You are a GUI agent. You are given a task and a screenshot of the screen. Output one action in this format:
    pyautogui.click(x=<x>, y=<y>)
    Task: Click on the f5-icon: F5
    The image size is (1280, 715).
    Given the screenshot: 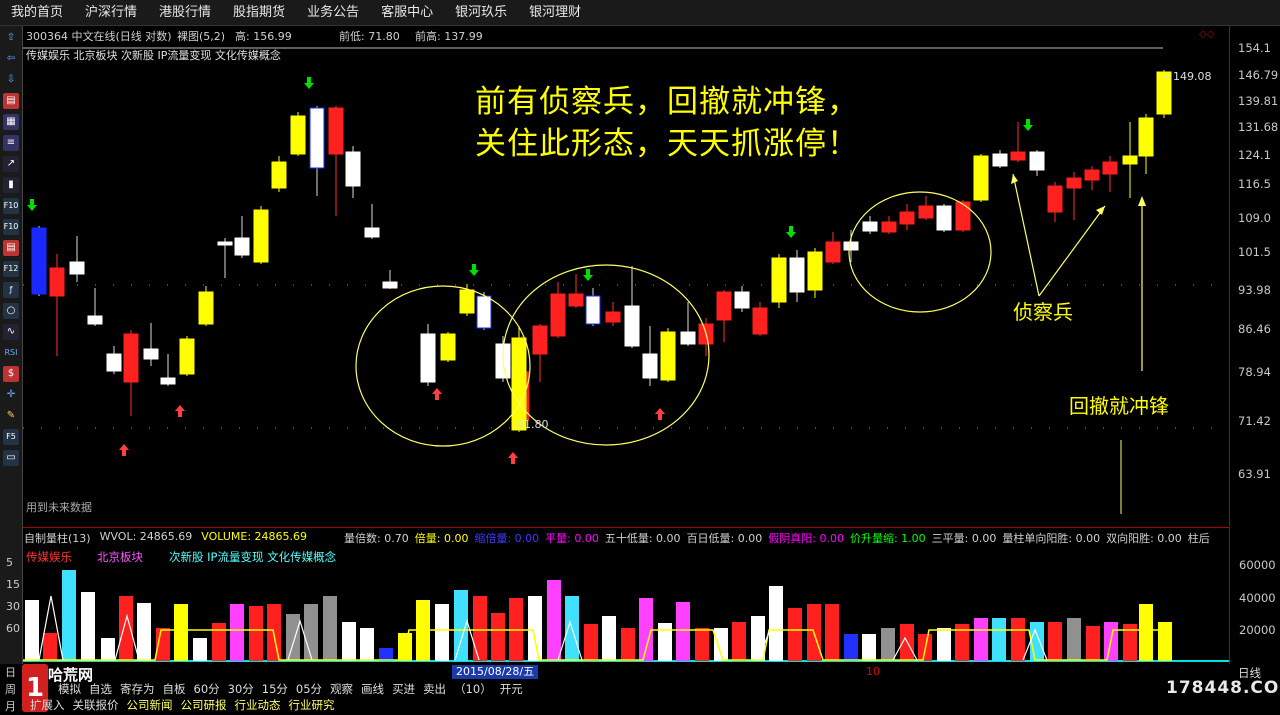 What is the action you would take?
    pyautogui.click(x=11, y=437)
    